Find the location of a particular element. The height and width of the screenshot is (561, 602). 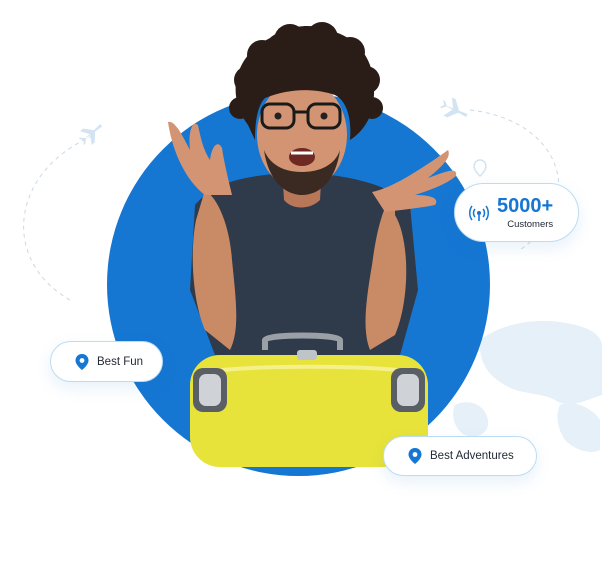

best-adventures-badge: Best Adventures is located at coordinates (460, 456).